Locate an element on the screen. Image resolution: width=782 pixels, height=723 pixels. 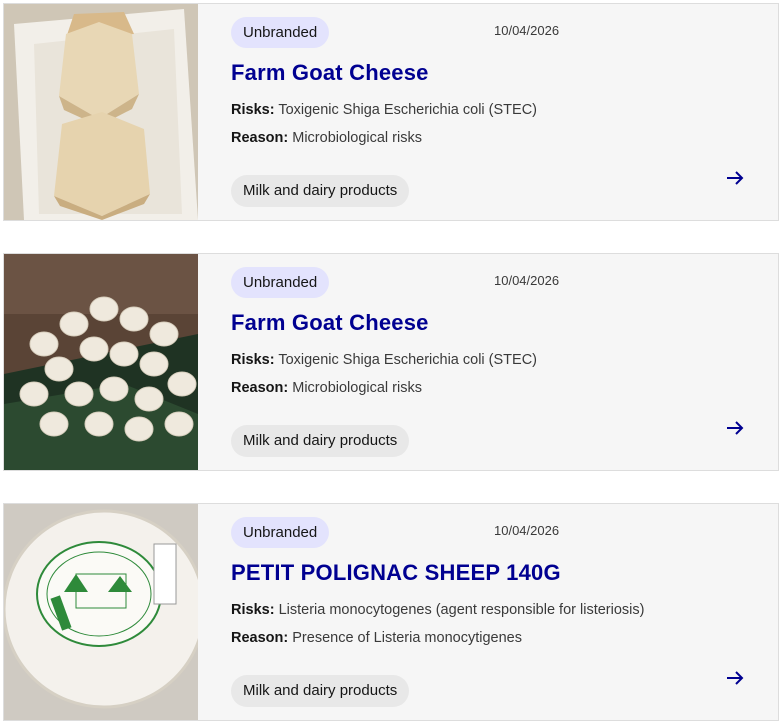
reason-value: Presence of Listeria monocytigenes is located at coordinates (407, 638).